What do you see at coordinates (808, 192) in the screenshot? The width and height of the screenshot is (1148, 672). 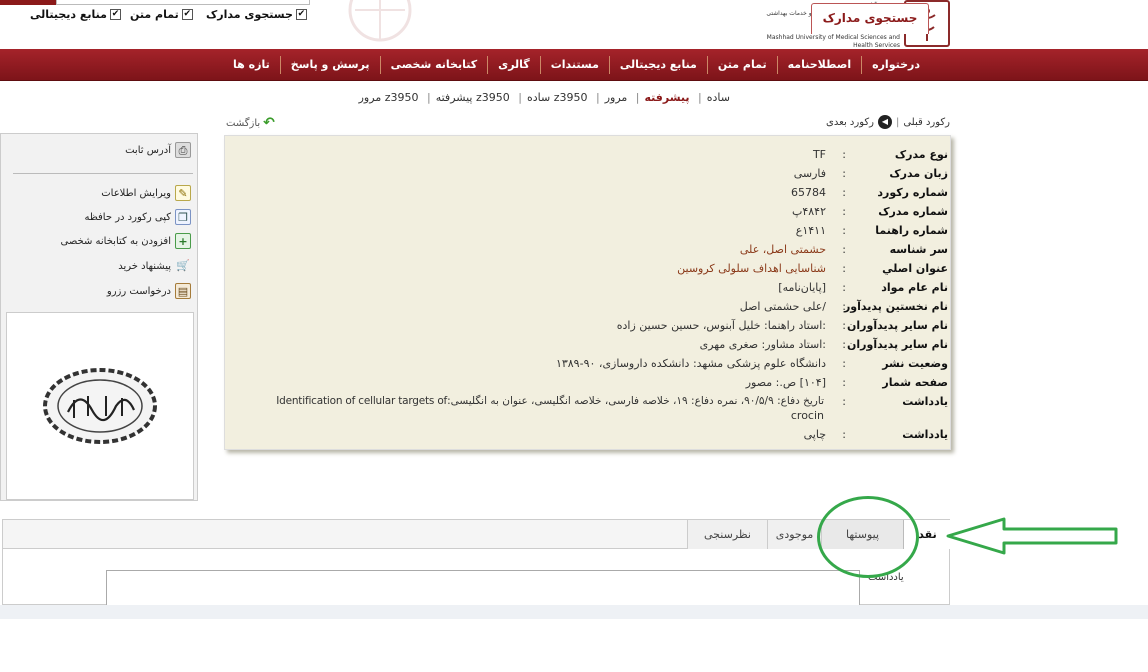 I see `field-value: 65784` at bounding box center [808, 192].